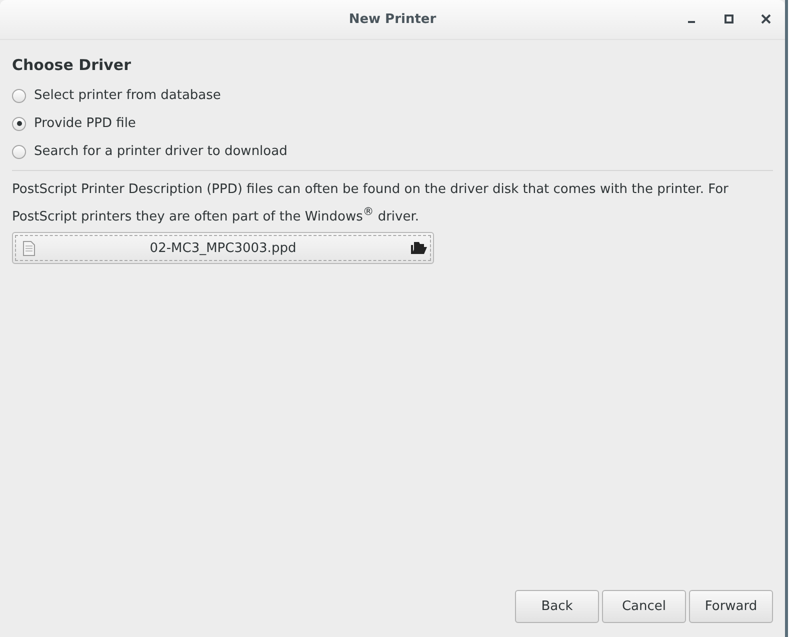 This screenshot has height=637, width=791. I want to click on radio-option: Provide PPD file, so click(392, 123).